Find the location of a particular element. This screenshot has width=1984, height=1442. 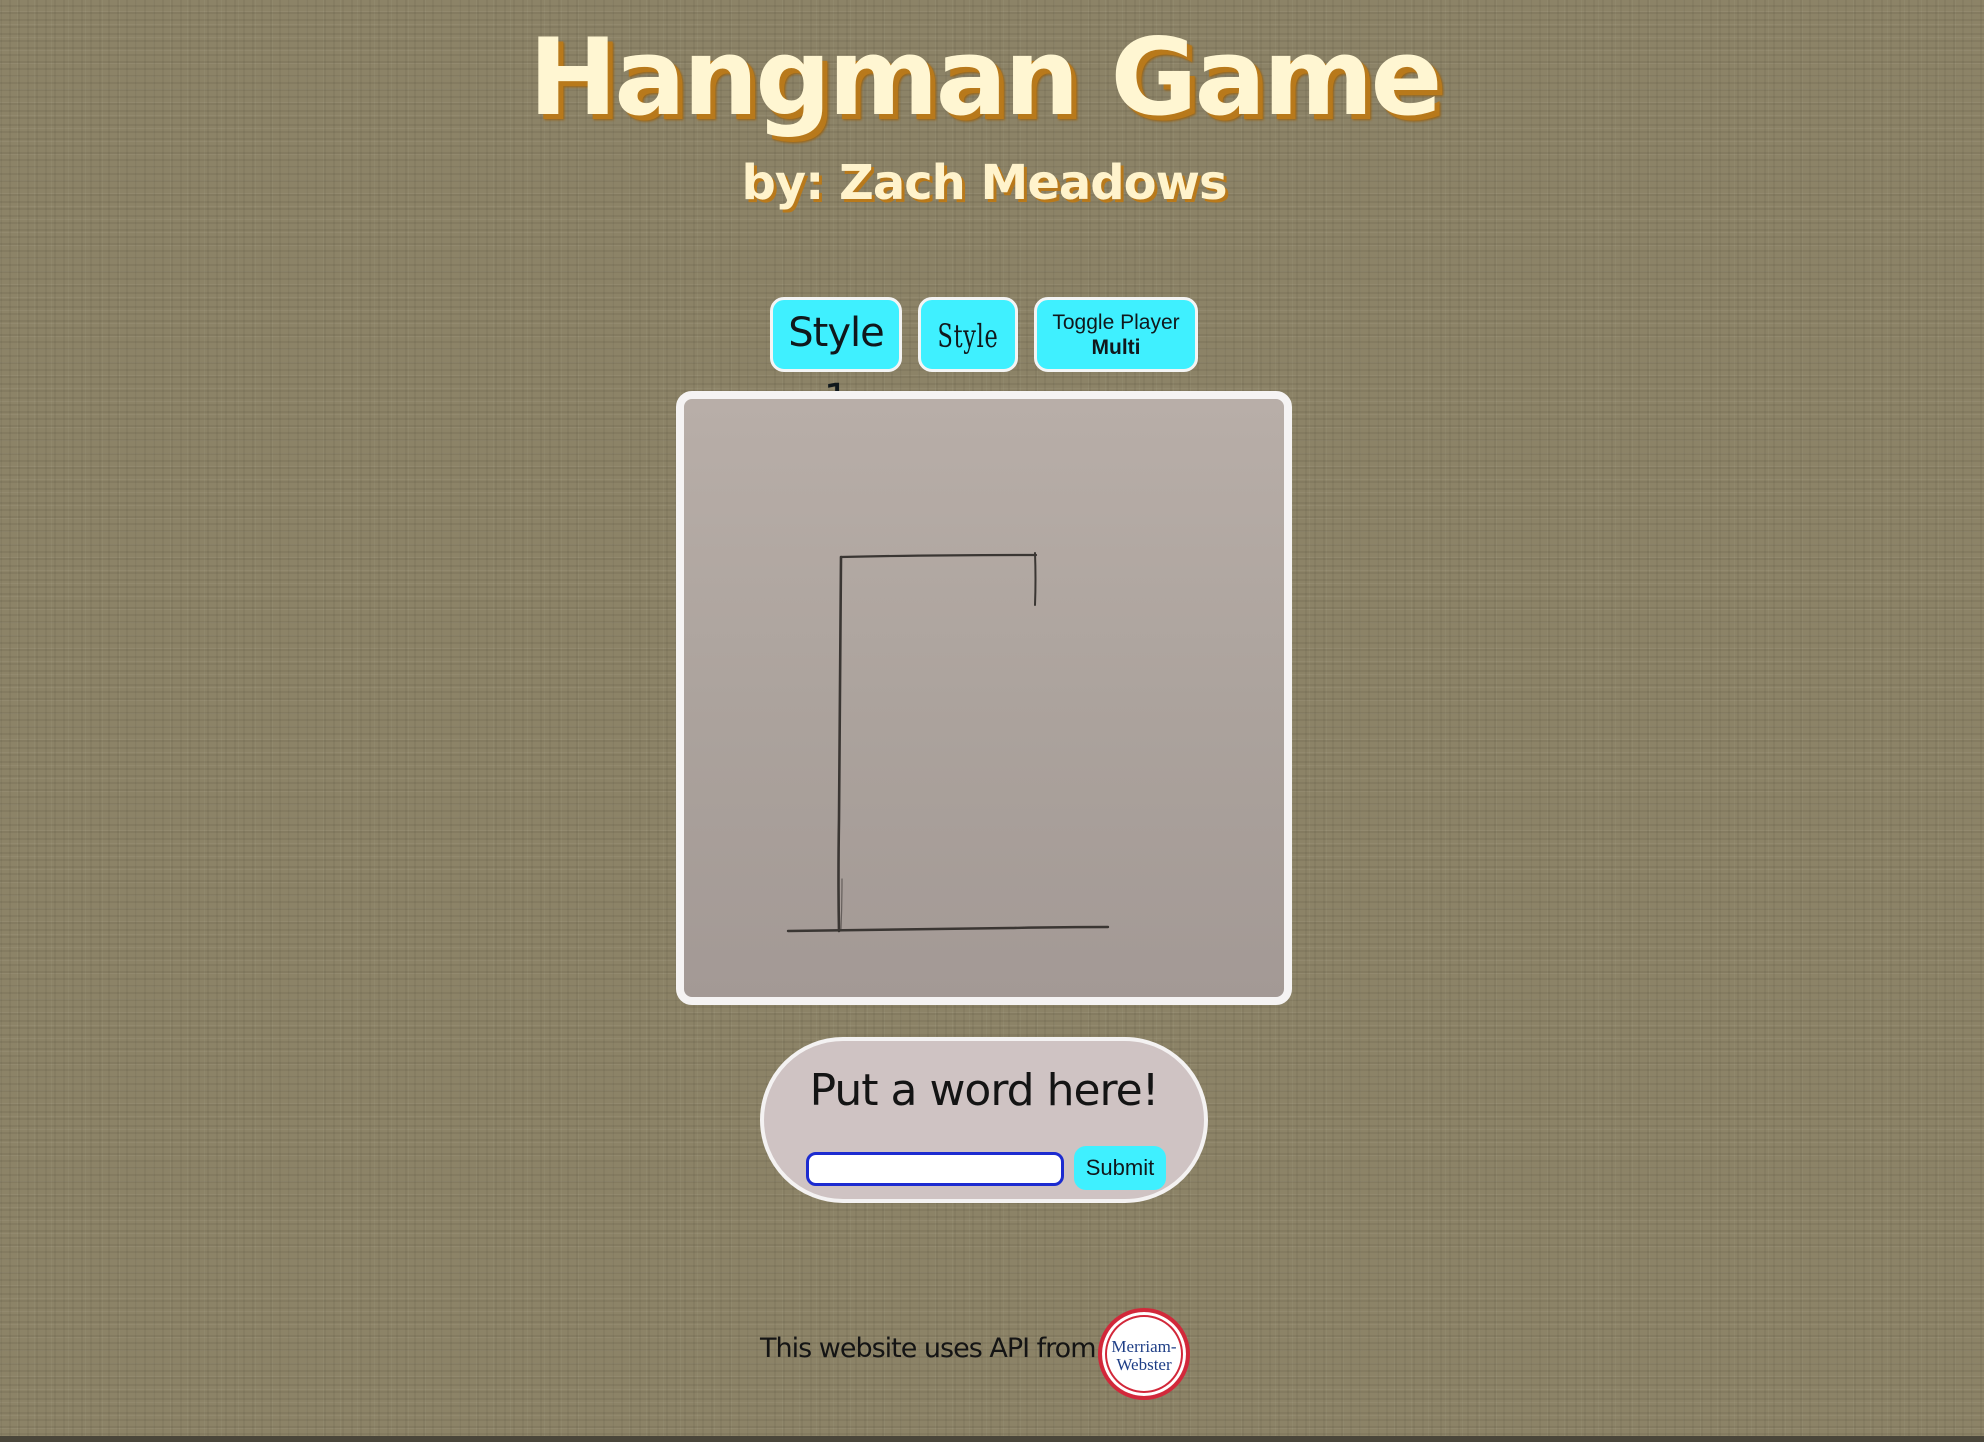

gallows-rope is located at coordinates (1035, 579).